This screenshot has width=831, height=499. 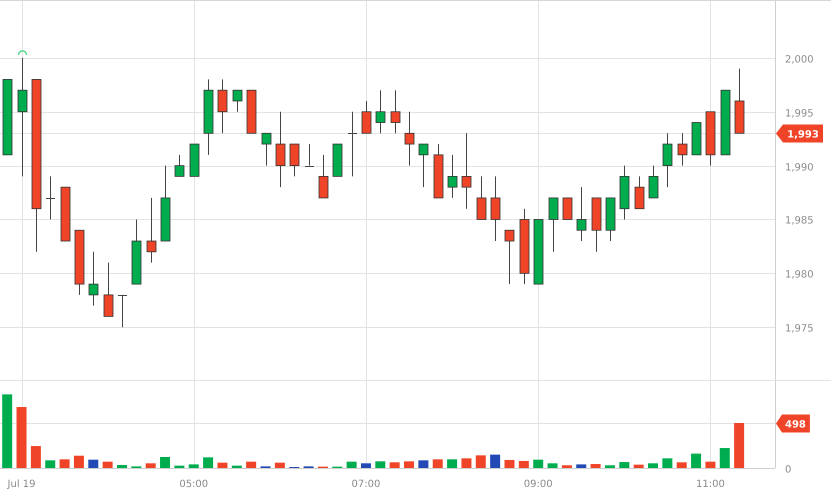 What do you see at coordinates (799, 114) in the screenshot?
I see `axis-label: 1,995` at bounding box center [799, 114].